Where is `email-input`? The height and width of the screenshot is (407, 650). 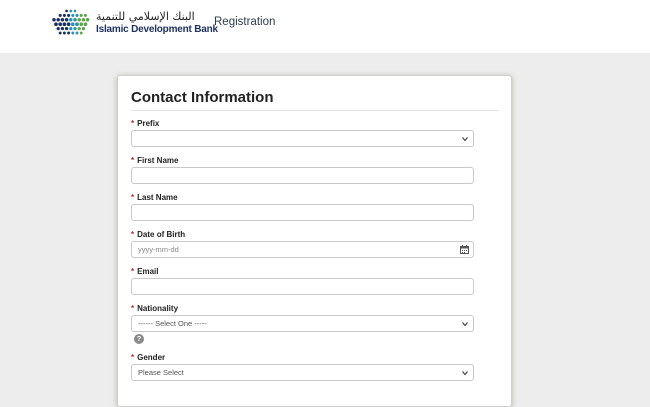 email-input is located at coordinates (302, 286).